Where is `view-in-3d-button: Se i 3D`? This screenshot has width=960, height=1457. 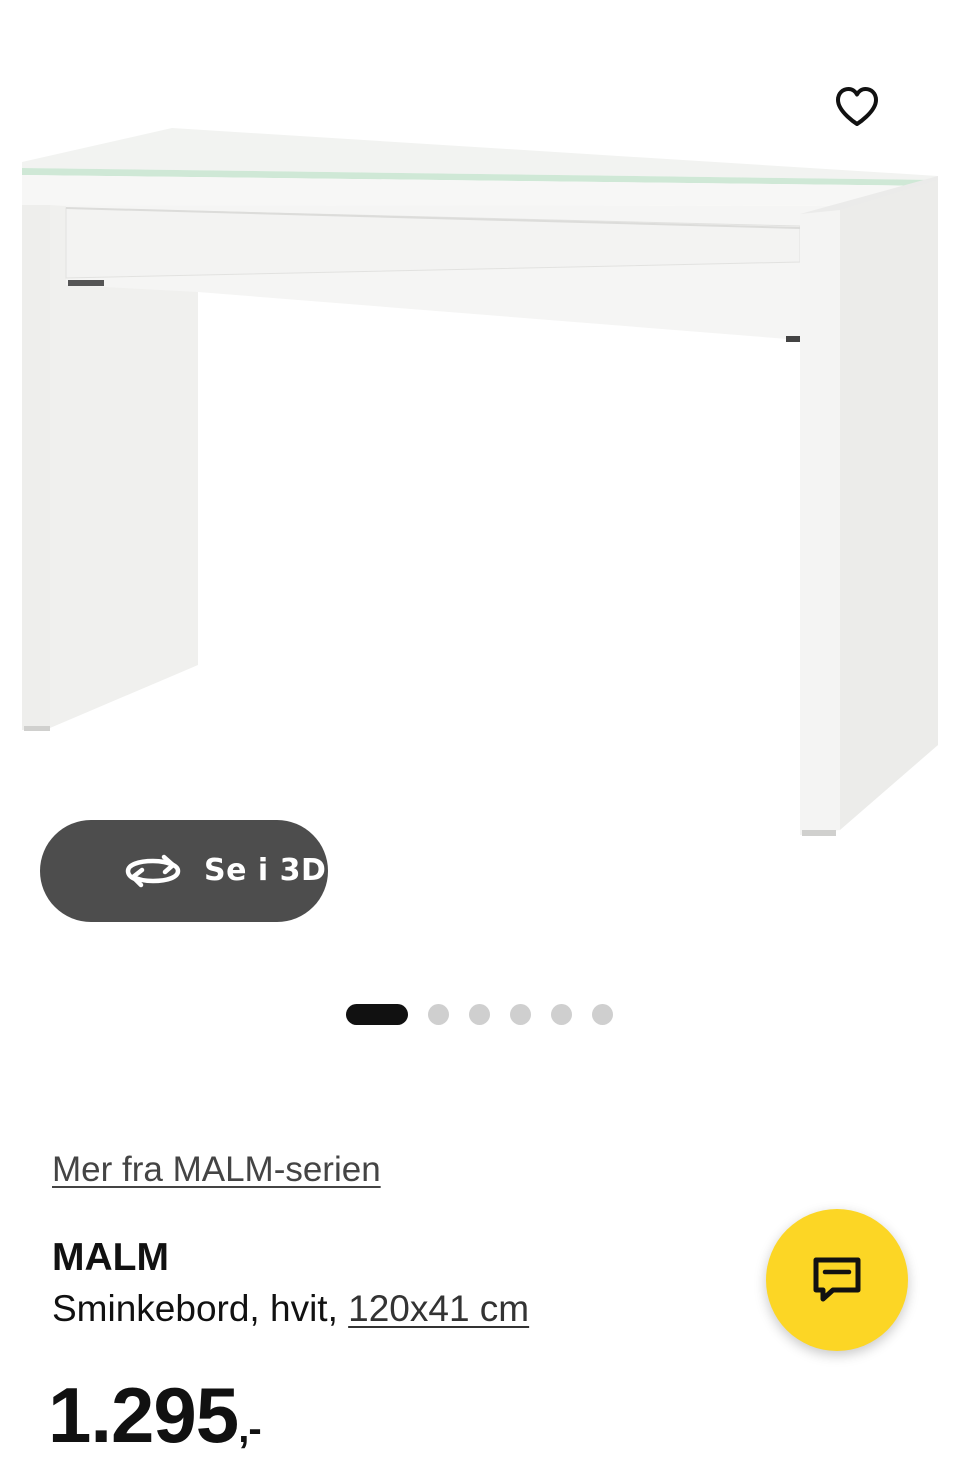
view-in-3d-button: Se i 3D is located at coordinates (184, 871).